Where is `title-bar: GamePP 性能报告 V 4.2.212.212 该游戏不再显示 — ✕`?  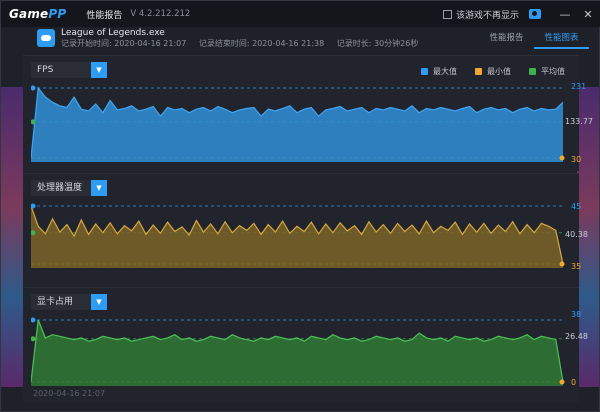 title-bar: GamePP 性能报告 V 4.2.212.212 该游戏不再显示 — ✕ is located at coordinates (300, 14).